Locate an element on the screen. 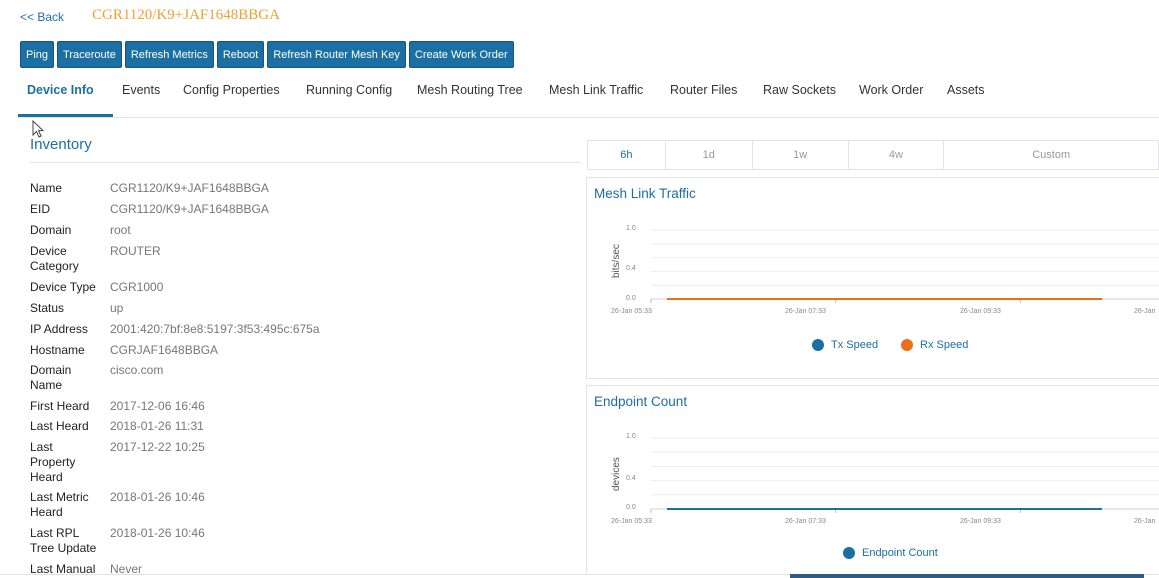  tab-raw-sockets: Raw Sockets is located at coordinates (799, 90).